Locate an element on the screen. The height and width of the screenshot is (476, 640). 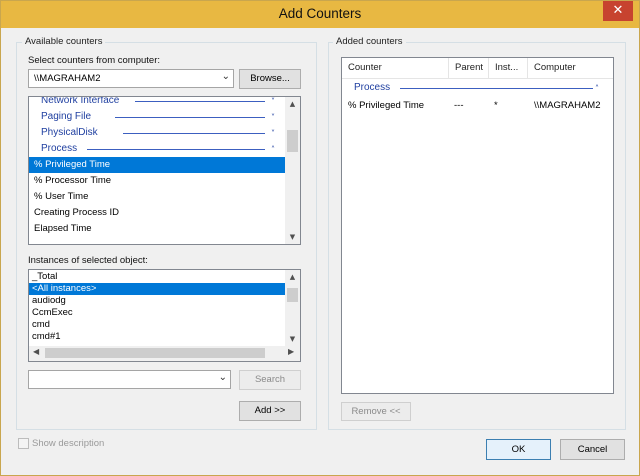
added-group-label: Process is located at coordinates (372, 87).